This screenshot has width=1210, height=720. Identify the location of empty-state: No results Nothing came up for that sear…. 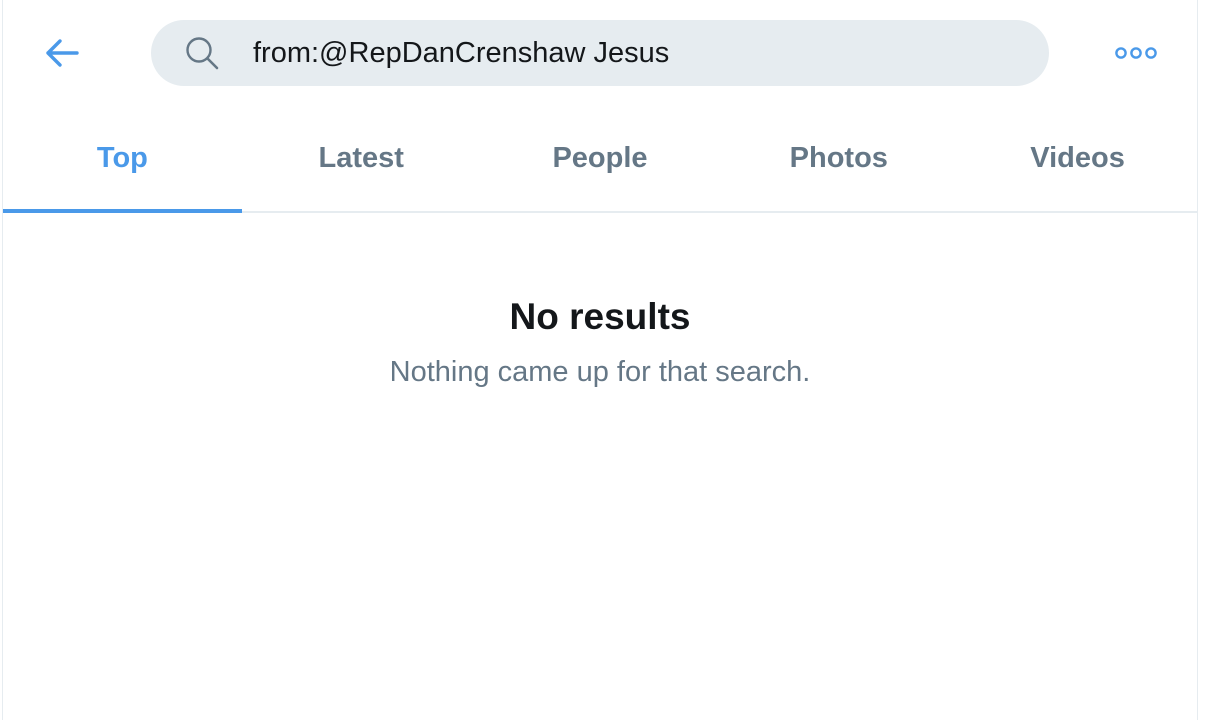
(600, 341).